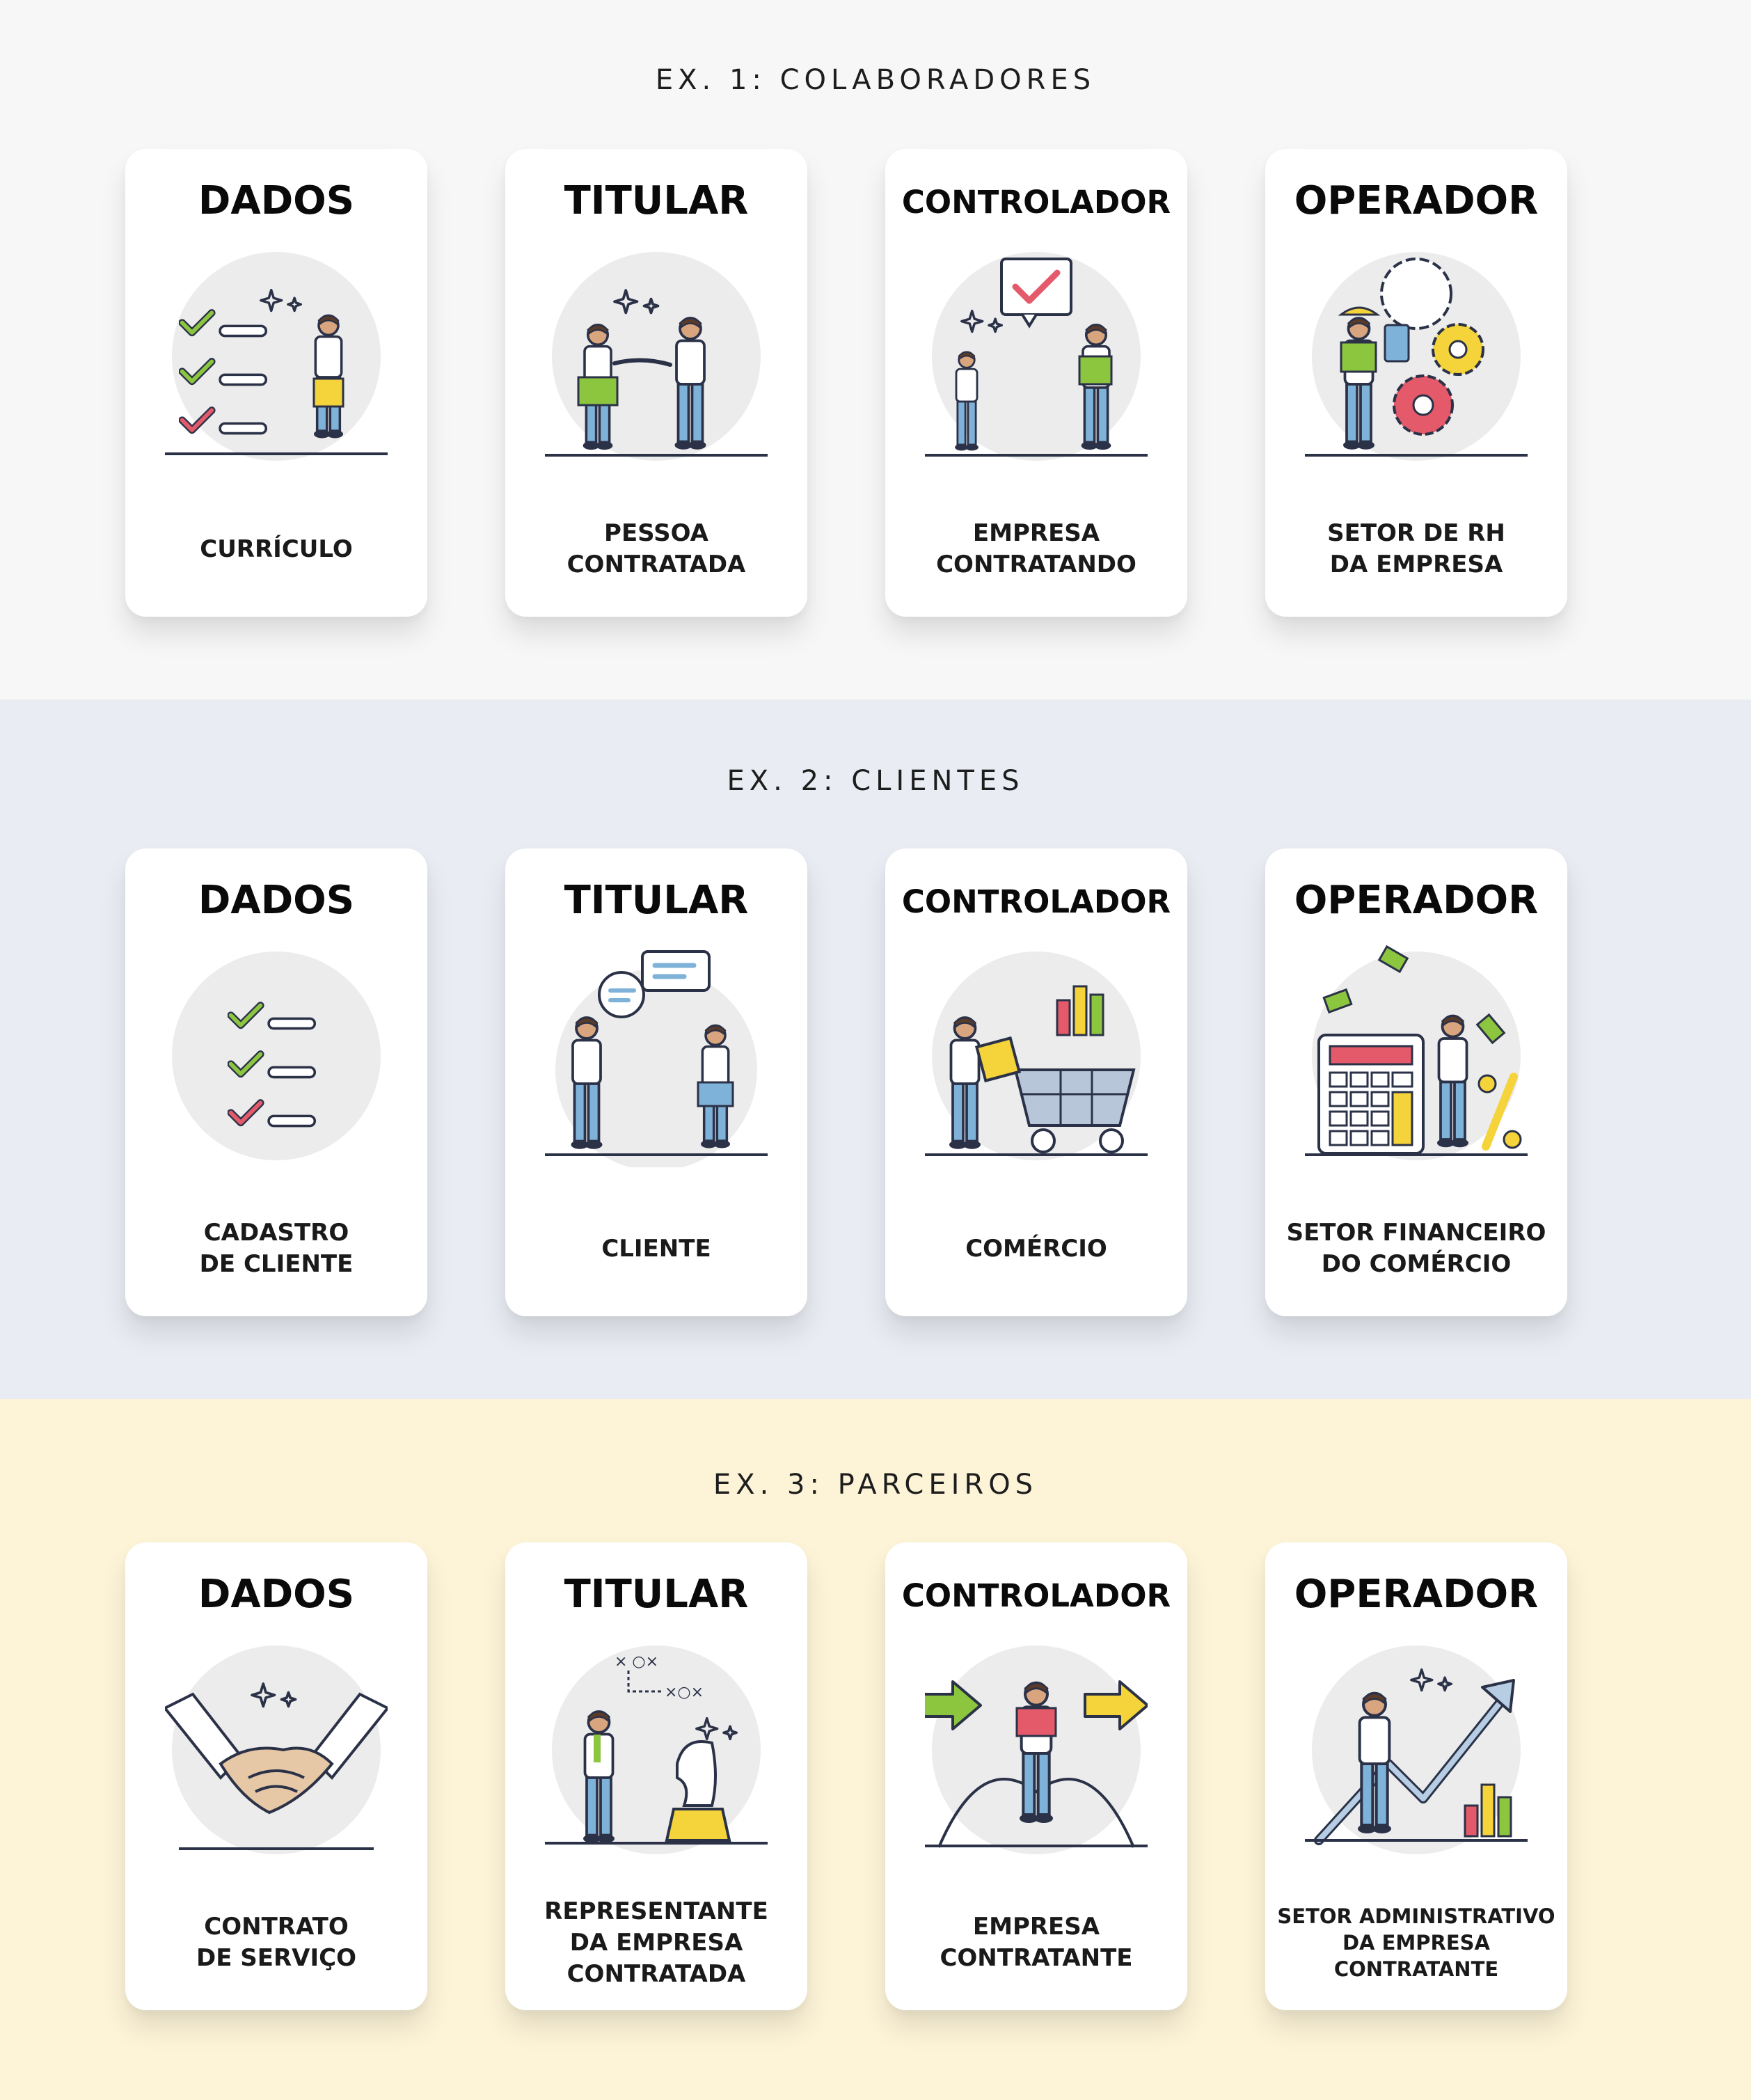 This screenshot has width=1751, height=2100. I want to click on card-controlador: CONTROLADOR EMPRESA CONTRATANDO, so click(1036, 383).